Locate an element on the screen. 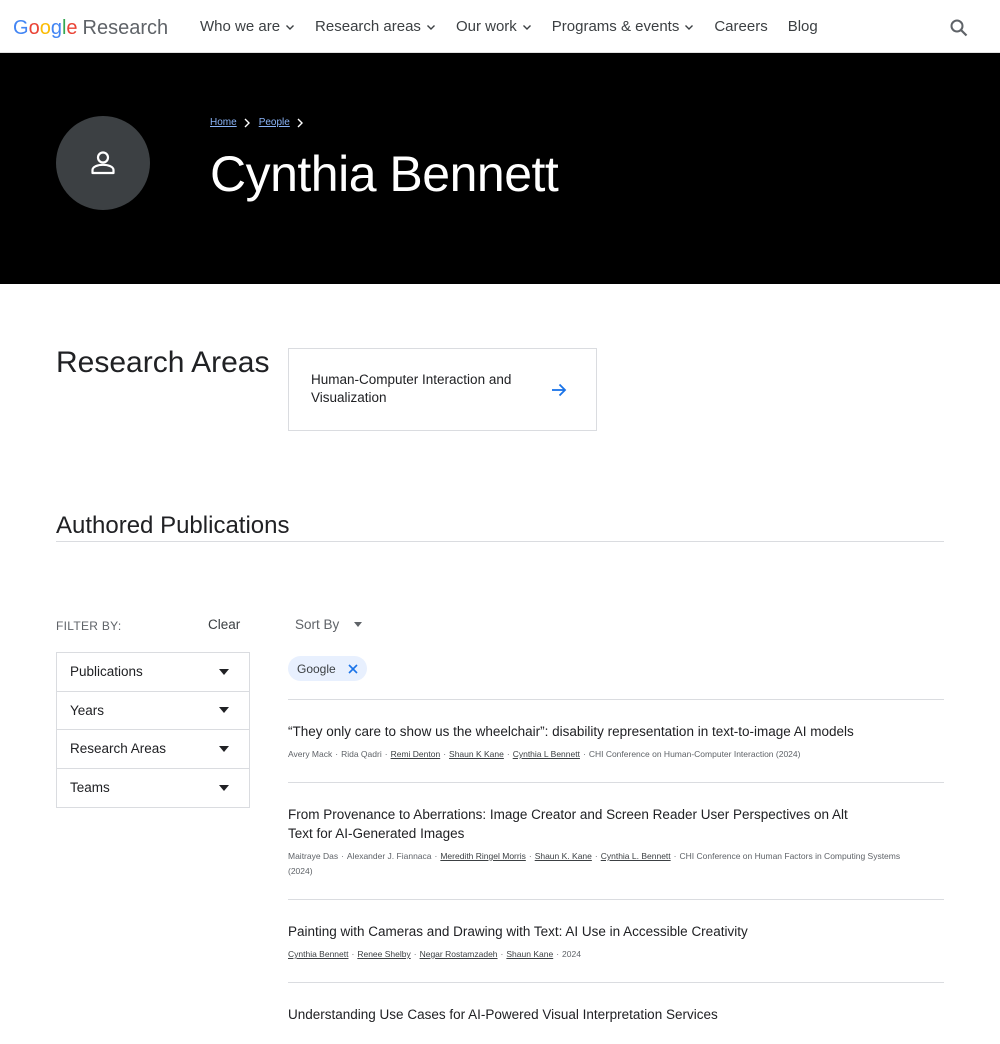 The height and width of the screenshot is (1044, 1000). nav-careers: Careers is located at coordinates (740, 26).